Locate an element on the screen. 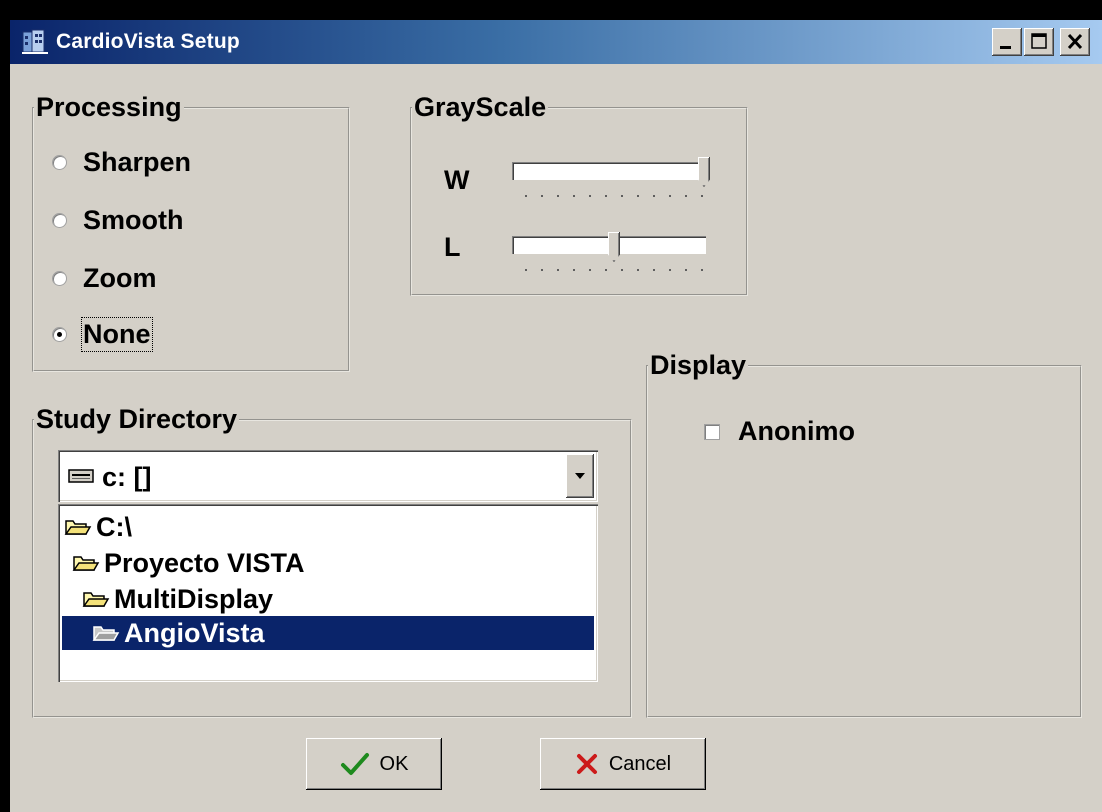 The width and height of the screenshot is (1102, 812). dropdown-button is located at coordinates (580, 476).